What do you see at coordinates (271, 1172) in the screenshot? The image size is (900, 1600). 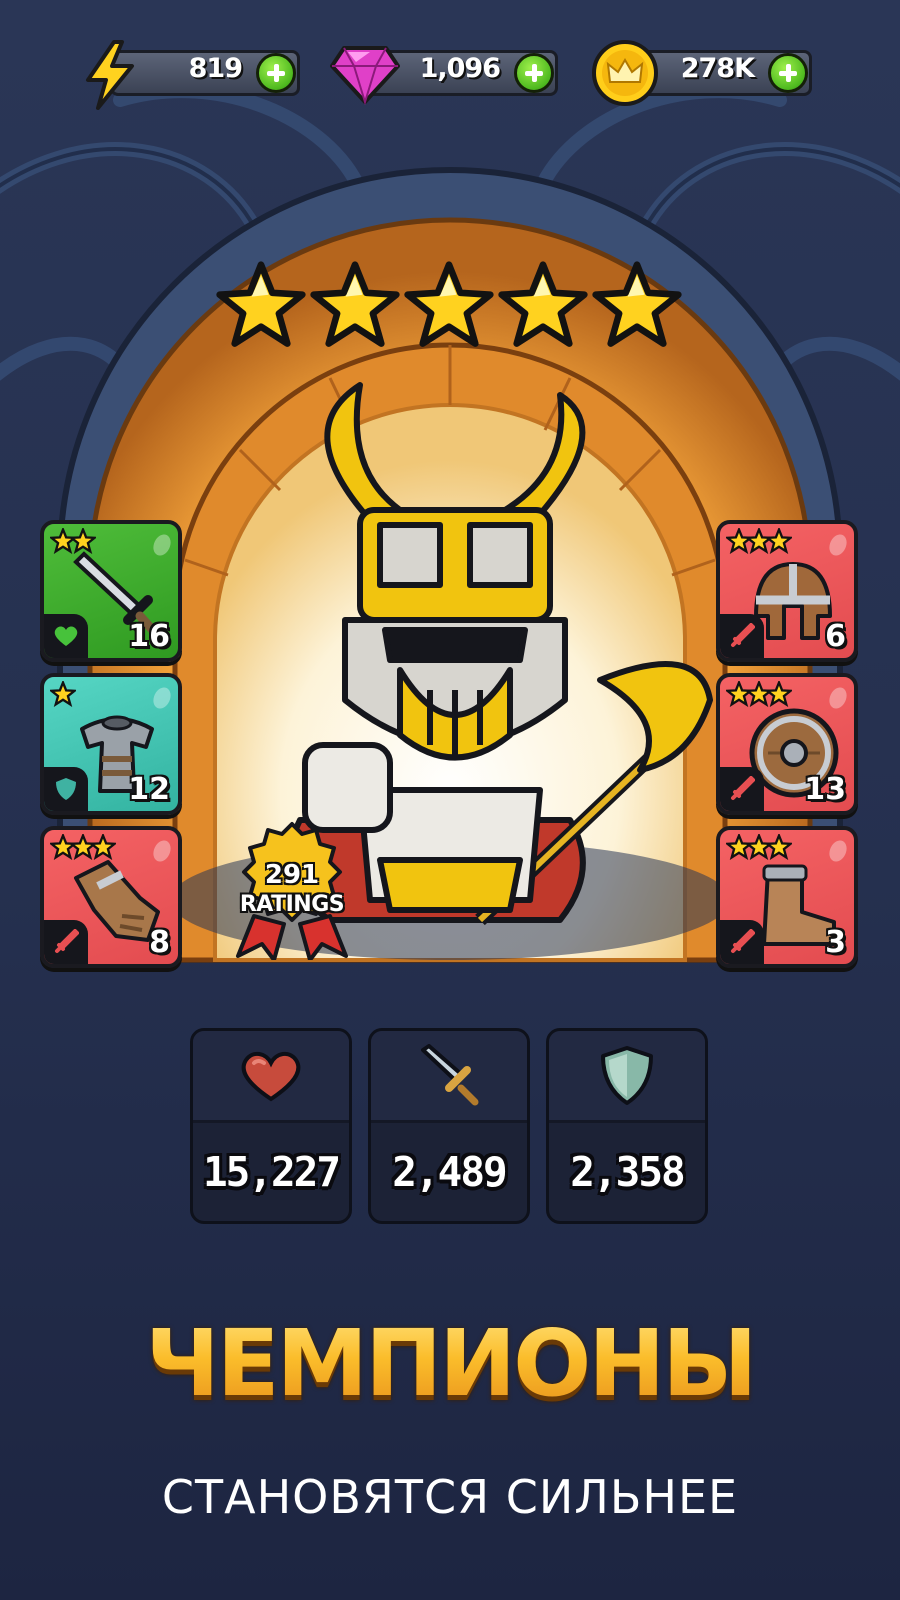 I see `stat-health-value: 15,227` at bounding box center [271, 1172].